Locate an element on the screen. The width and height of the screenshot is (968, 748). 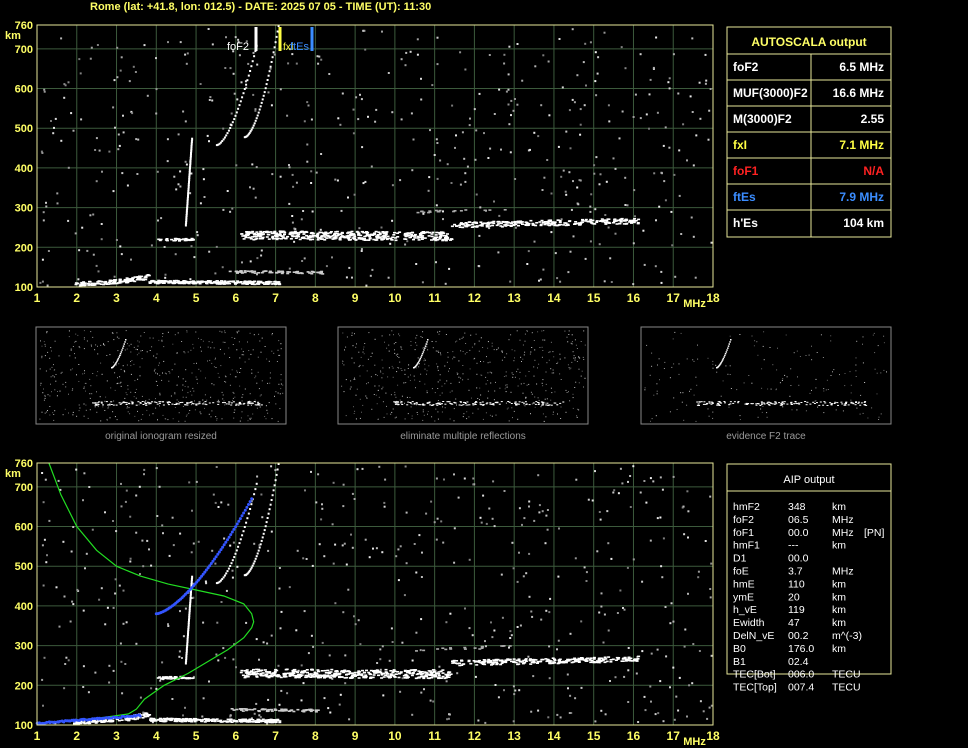
x-tick-label: 16 is located at coordinates (634, 298).